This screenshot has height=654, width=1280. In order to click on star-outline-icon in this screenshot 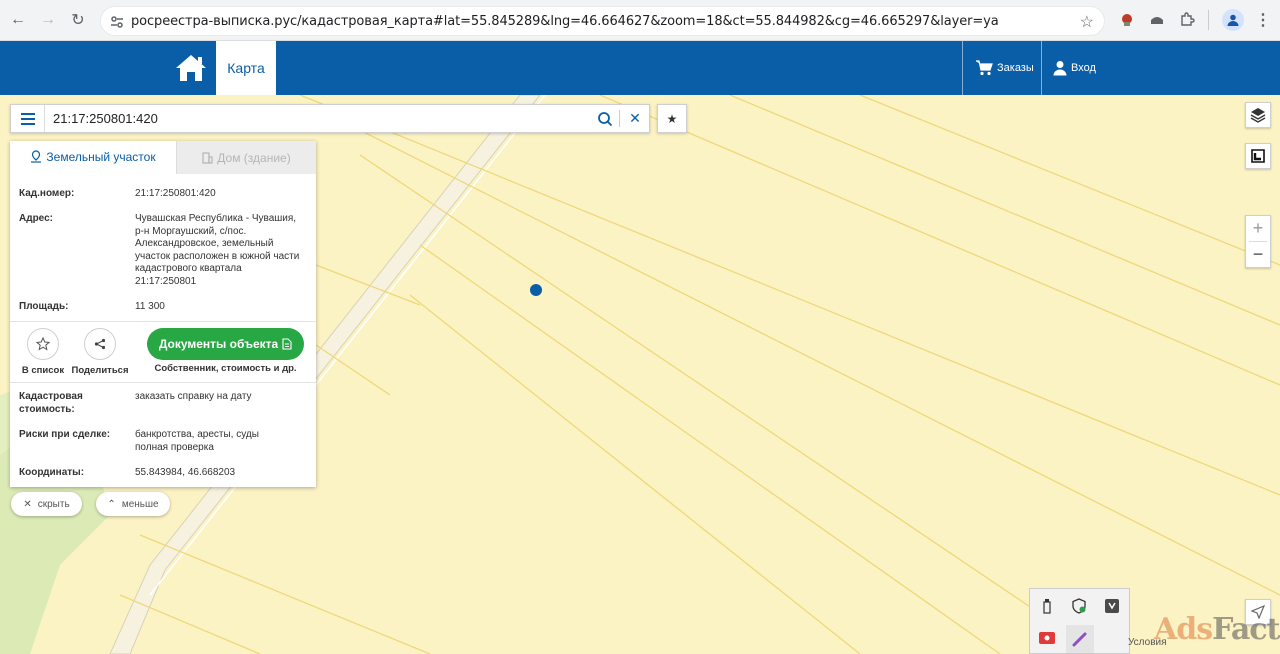, I will do `click(43, 344)`.